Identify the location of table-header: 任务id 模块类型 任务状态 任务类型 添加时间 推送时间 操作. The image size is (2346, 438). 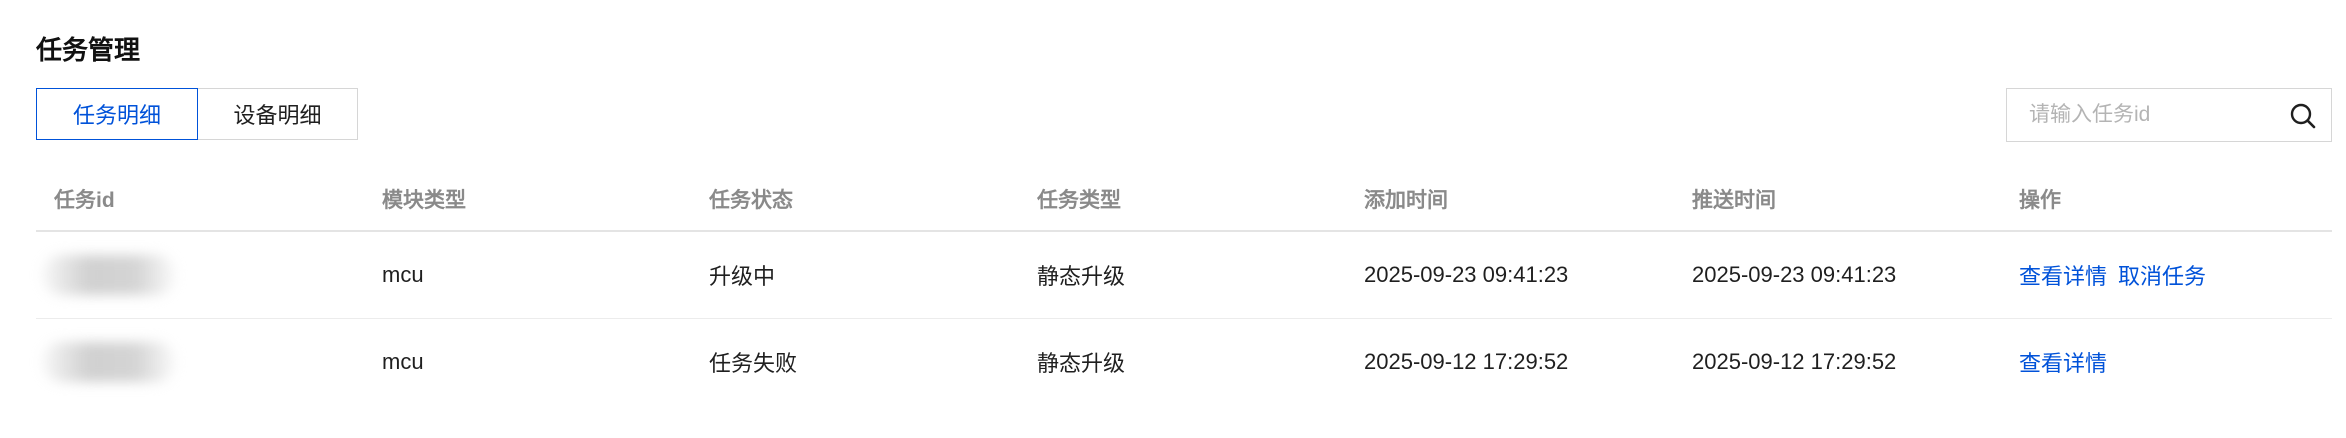
(1184, 201).